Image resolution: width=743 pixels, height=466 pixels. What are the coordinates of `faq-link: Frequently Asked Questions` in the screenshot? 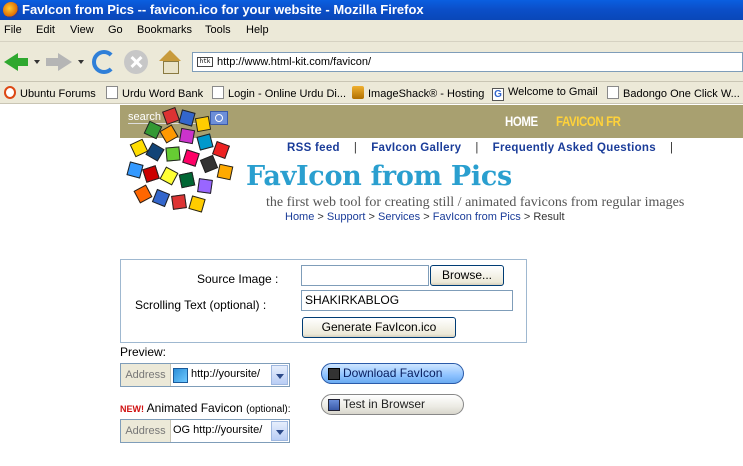 It's located at (574, 148).